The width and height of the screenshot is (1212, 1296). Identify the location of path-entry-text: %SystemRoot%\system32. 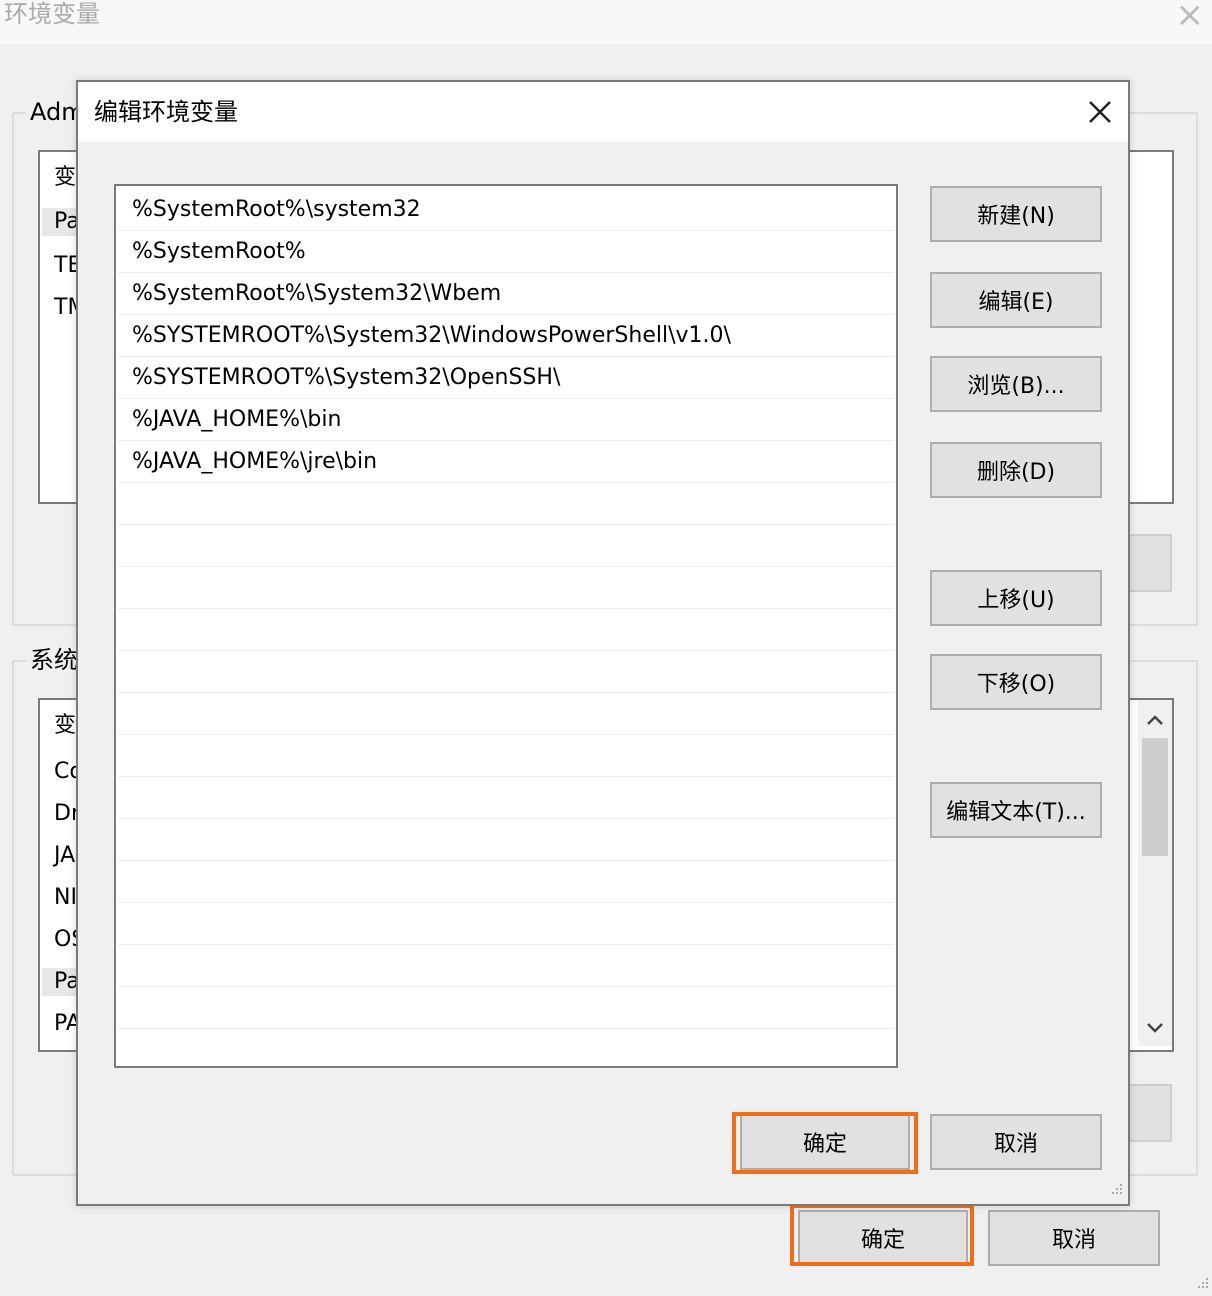
(276, 209).